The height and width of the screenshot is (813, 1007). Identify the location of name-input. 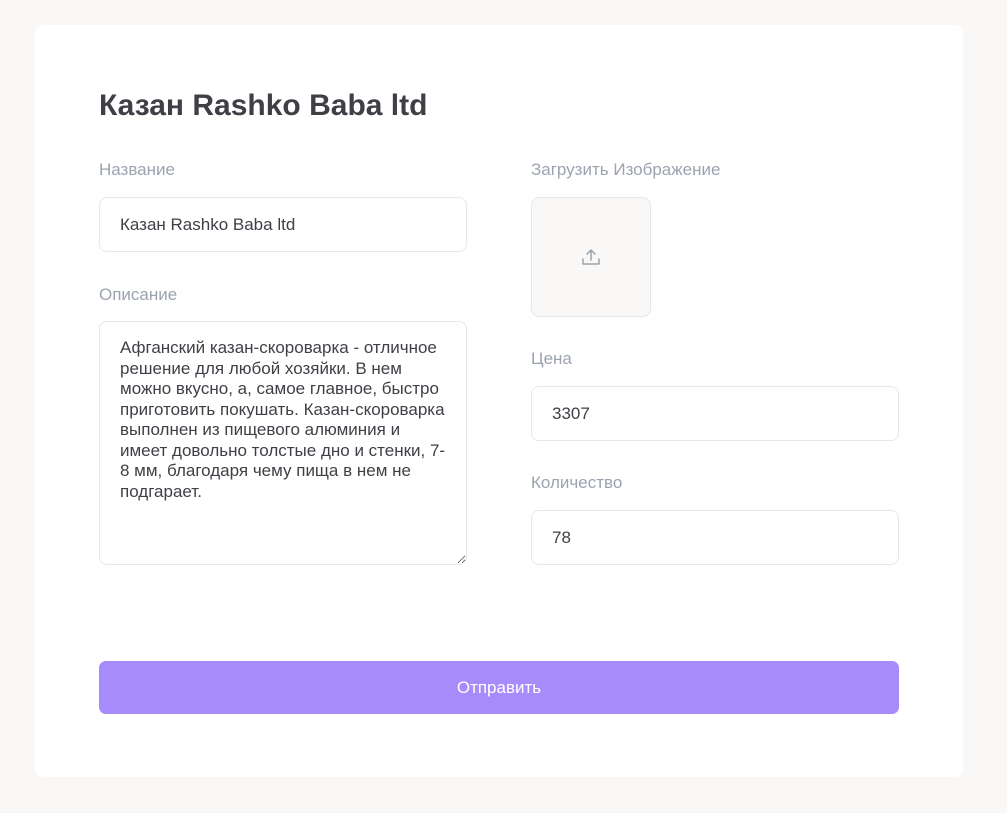
(283, 224).